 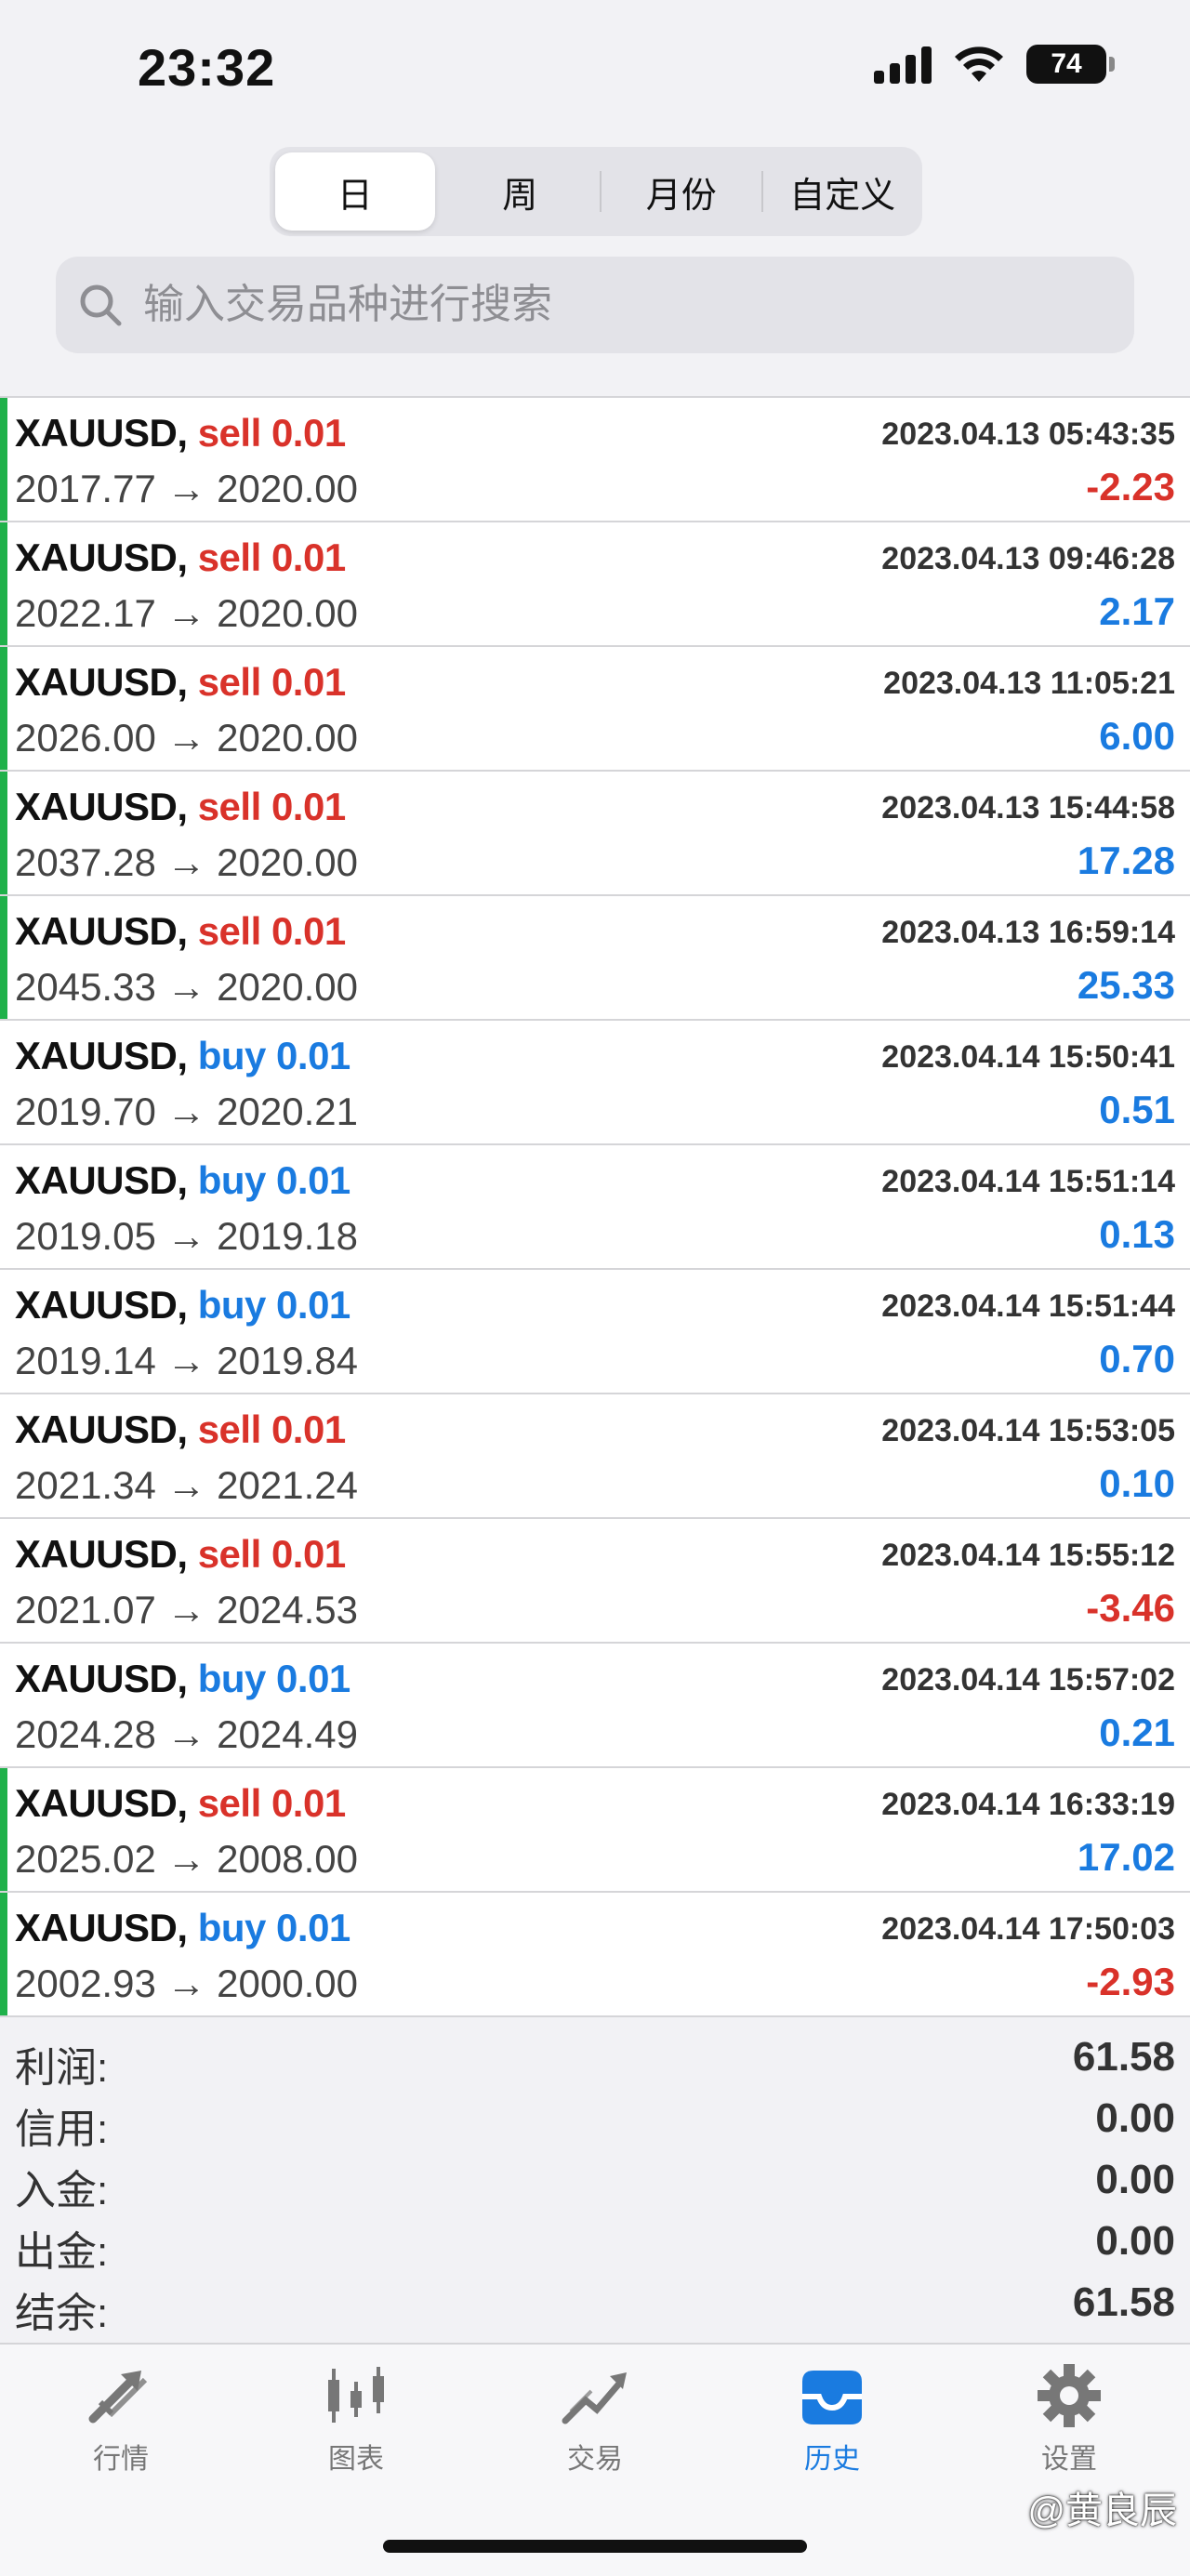 I want to click on open-price: 2021.07, so click(x=85, y=1609).